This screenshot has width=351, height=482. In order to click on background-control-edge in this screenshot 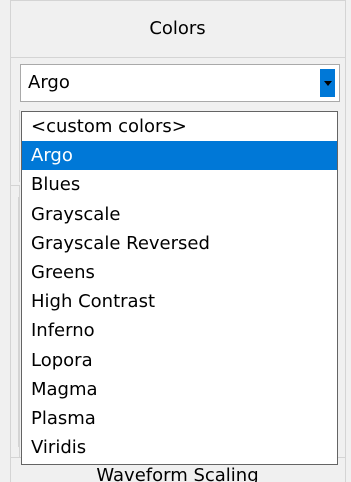, I will do `click(18, 322)`.